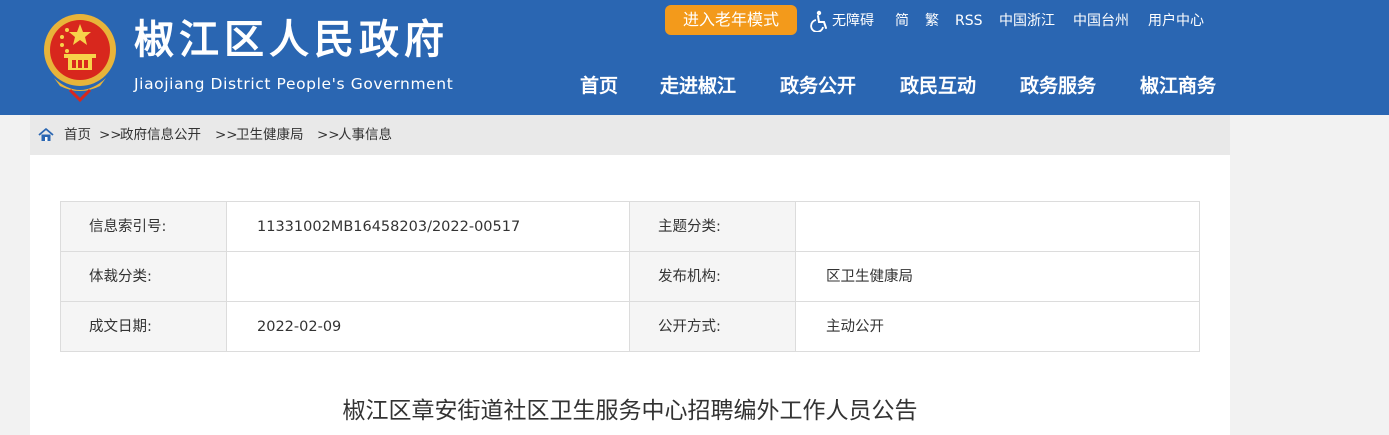 This screenshot has width=1389, height=435. Describe the element at coordinates (731, 20) in the screenshot. I see `elder-mode-button: 进入老年模式` at that location.